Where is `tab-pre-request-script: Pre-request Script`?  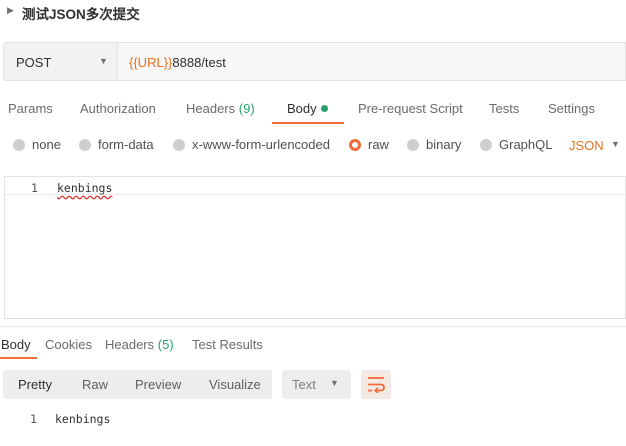
tab-pre-request-script: Pre-request Script is located at coordinates (410, 108).